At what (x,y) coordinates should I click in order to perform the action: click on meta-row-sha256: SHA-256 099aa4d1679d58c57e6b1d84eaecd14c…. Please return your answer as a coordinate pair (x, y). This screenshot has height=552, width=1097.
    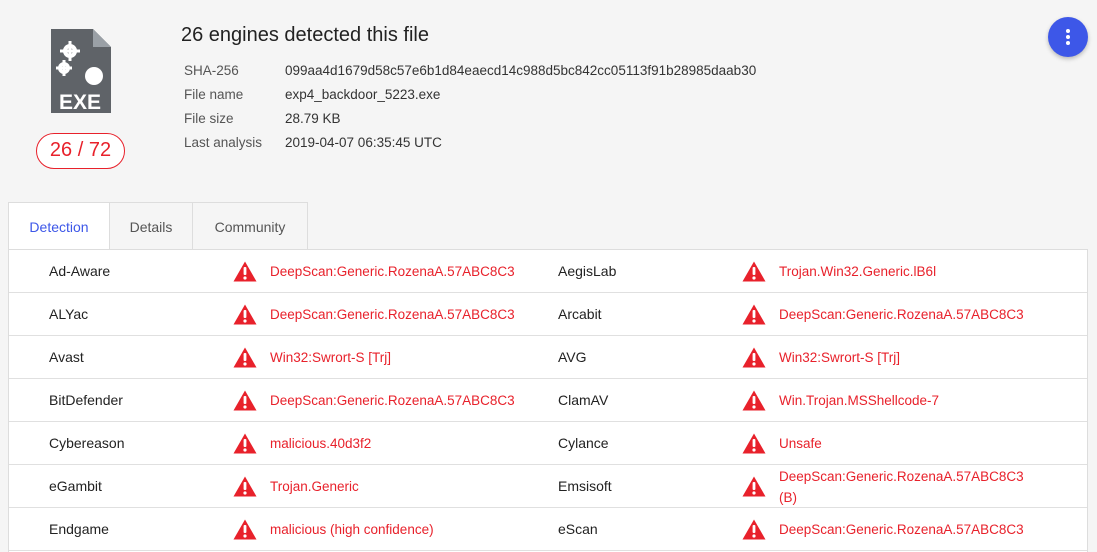
    Looking at the image, I should click on (470, 74).